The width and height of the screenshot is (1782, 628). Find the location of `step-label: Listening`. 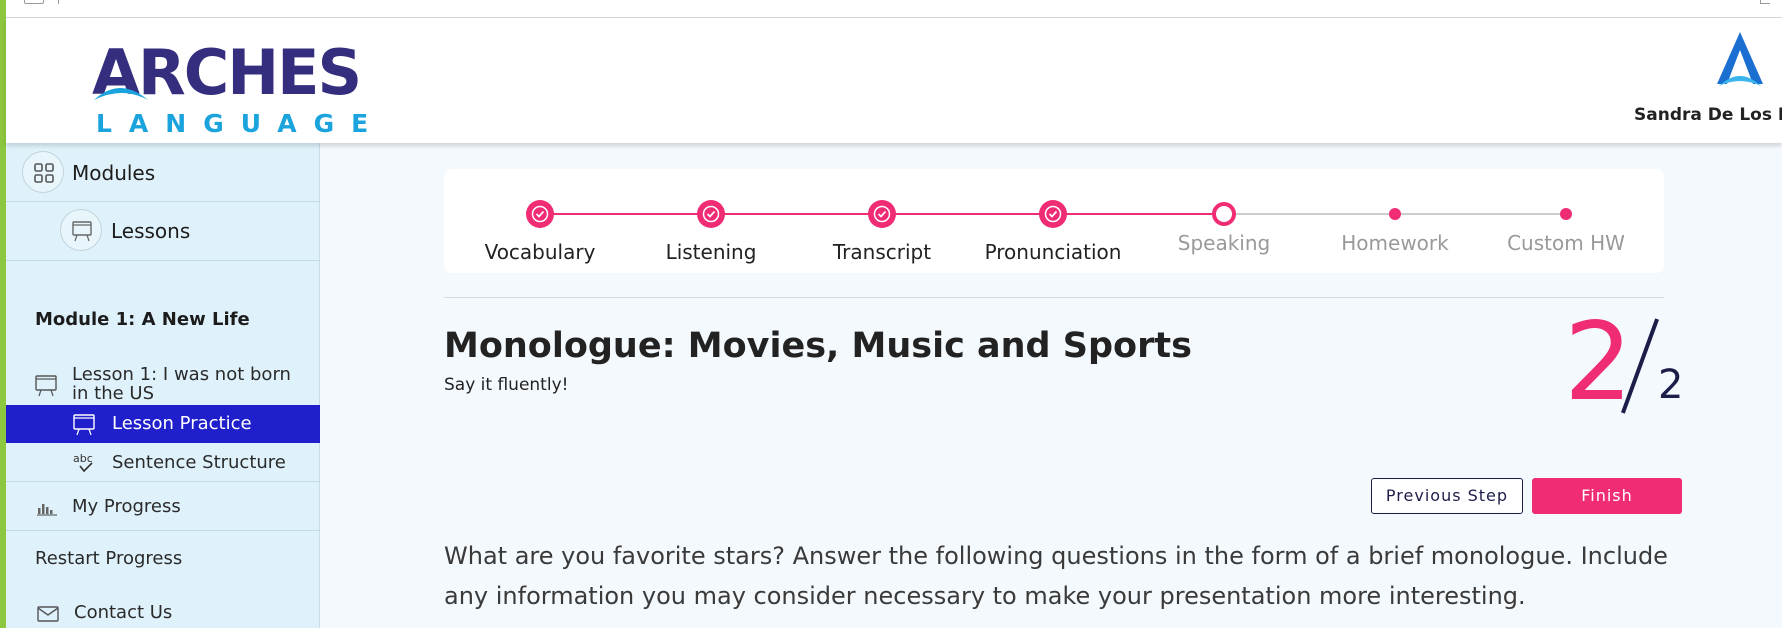

step-label: Listening is located at coordinates (711, 252).